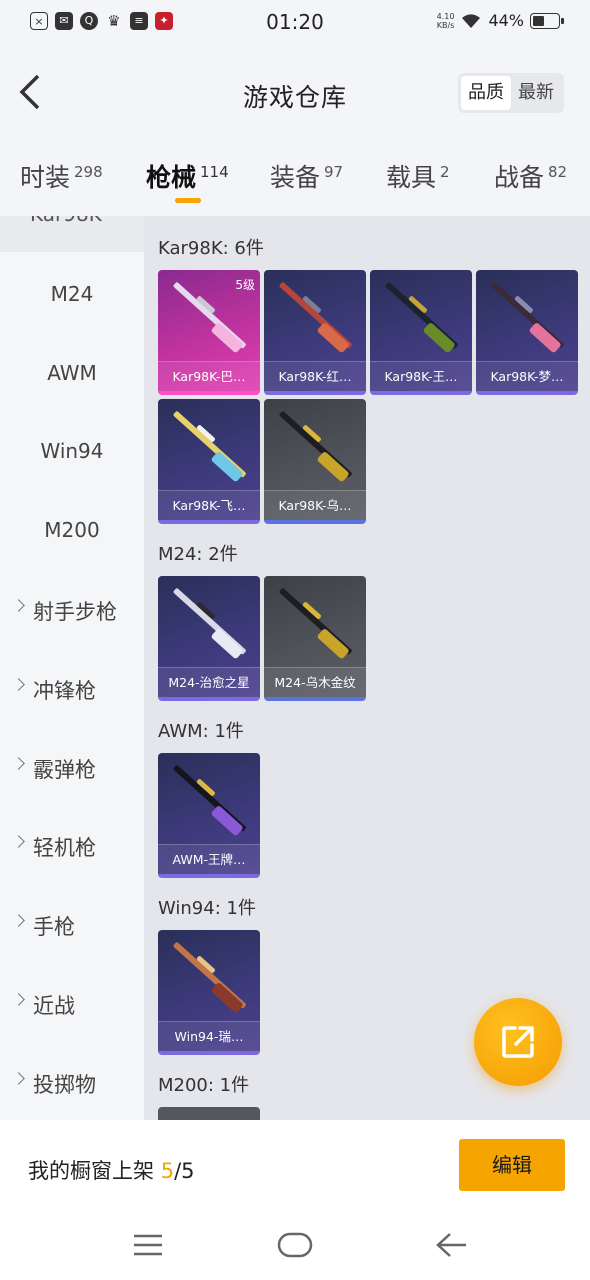  Describe the element at coordinates (306, 176) in the screenshot. I see `tab-equipment: 装备 97` at that location.